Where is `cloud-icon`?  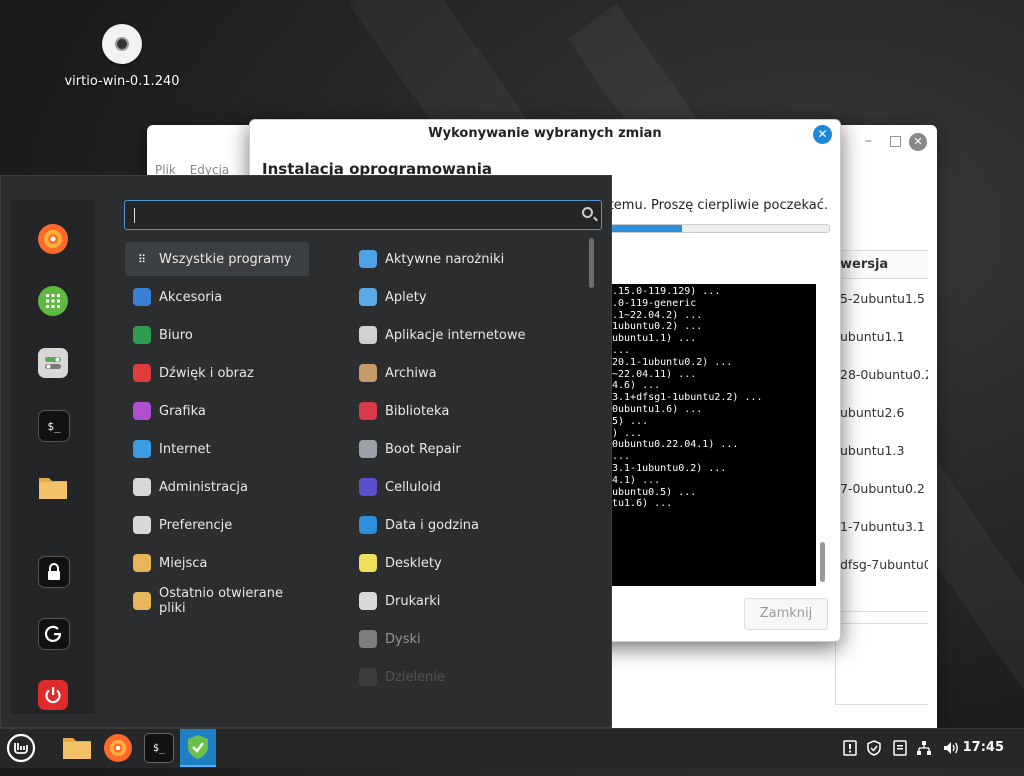
cloud-icon is located at coordinates (142, 449).